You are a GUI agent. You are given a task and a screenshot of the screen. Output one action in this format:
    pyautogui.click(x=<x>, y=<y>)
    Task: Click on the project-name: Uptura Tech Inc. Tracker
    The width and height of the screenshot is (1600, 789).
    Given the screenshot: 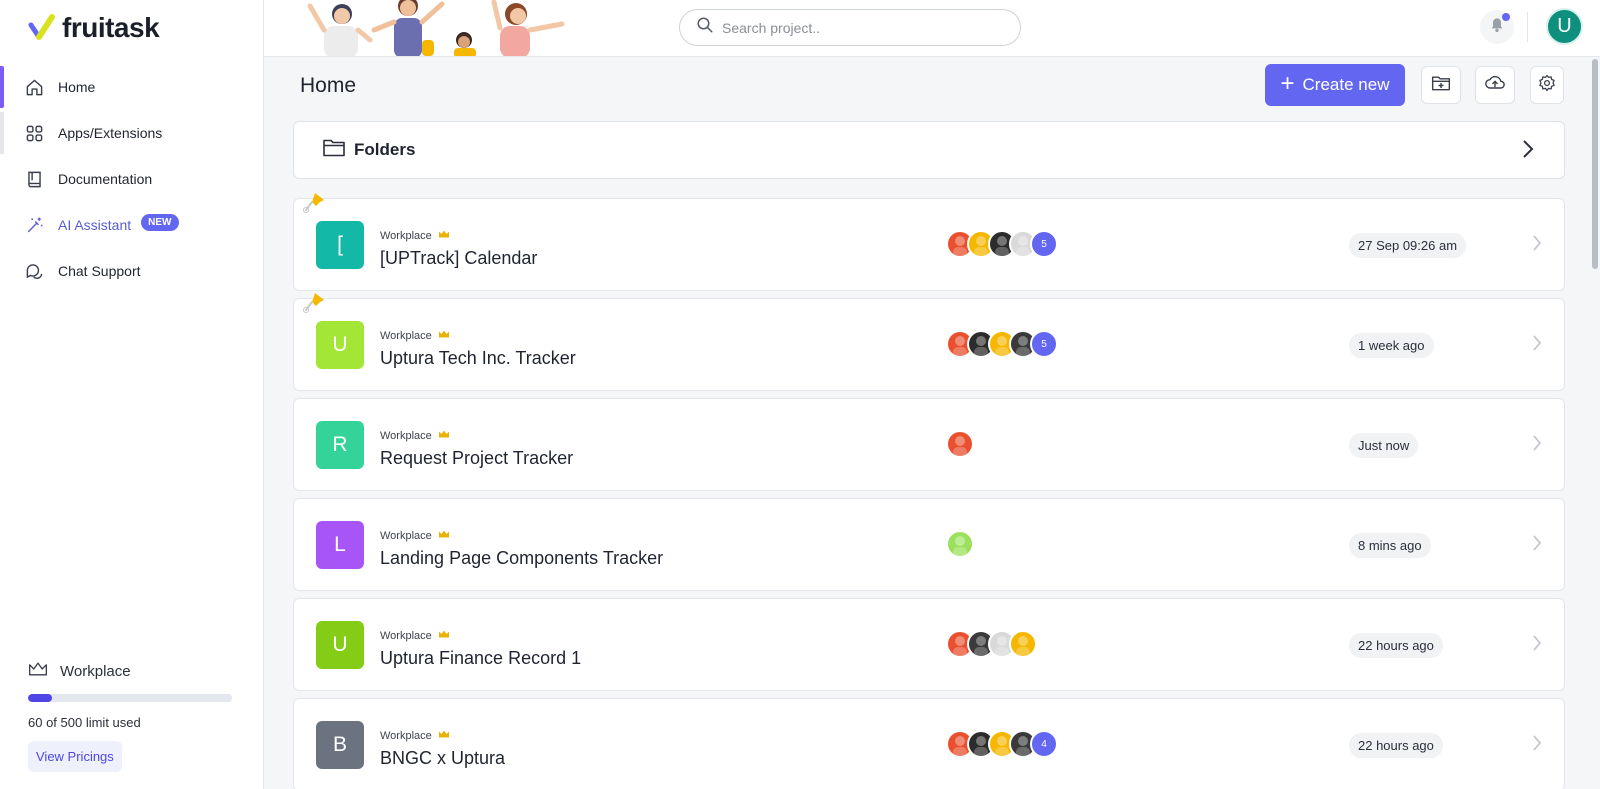 What is the action you would take?
    pyautogui.click(x=478, y=358)
    